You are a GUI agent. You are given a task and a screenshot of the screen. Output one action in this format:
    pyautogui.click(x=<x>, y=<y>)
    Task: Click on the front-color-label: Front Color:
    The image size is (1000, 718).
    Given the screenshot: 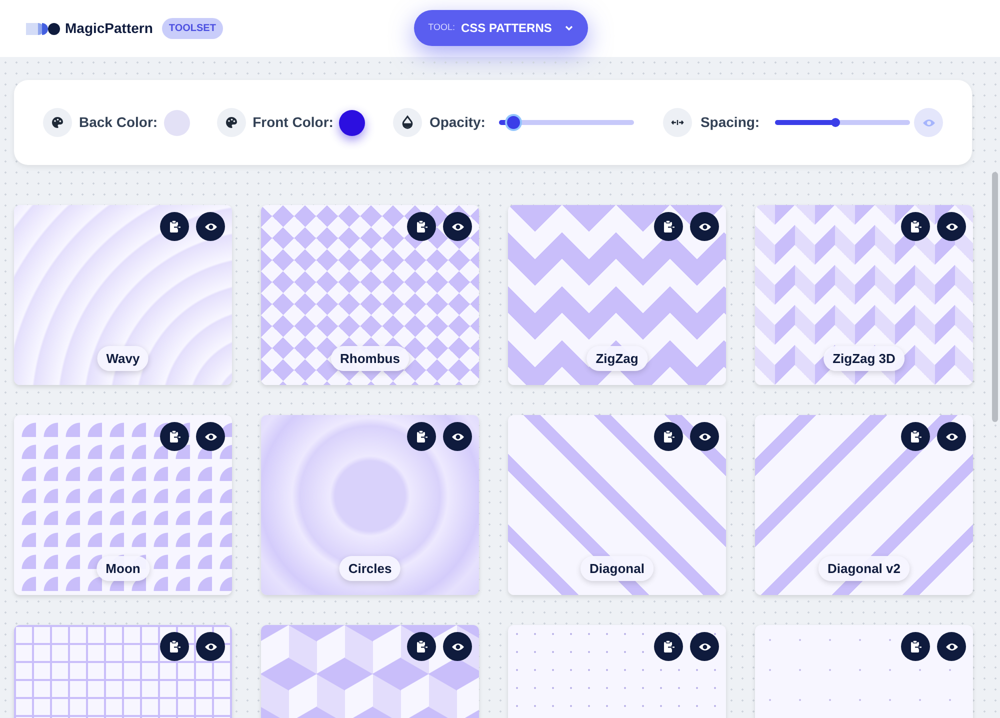 What is the action you would take?
    pyautogui.click(x=293, y=122)
    